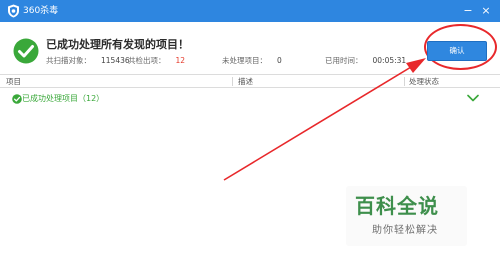 The width and height of the screenshot is (500, 270). What do you see at coordinates (63, 98) in the screenshot?
I see `group-row-label: 已成功处理项目（12）` at bounding box center [63, 98].